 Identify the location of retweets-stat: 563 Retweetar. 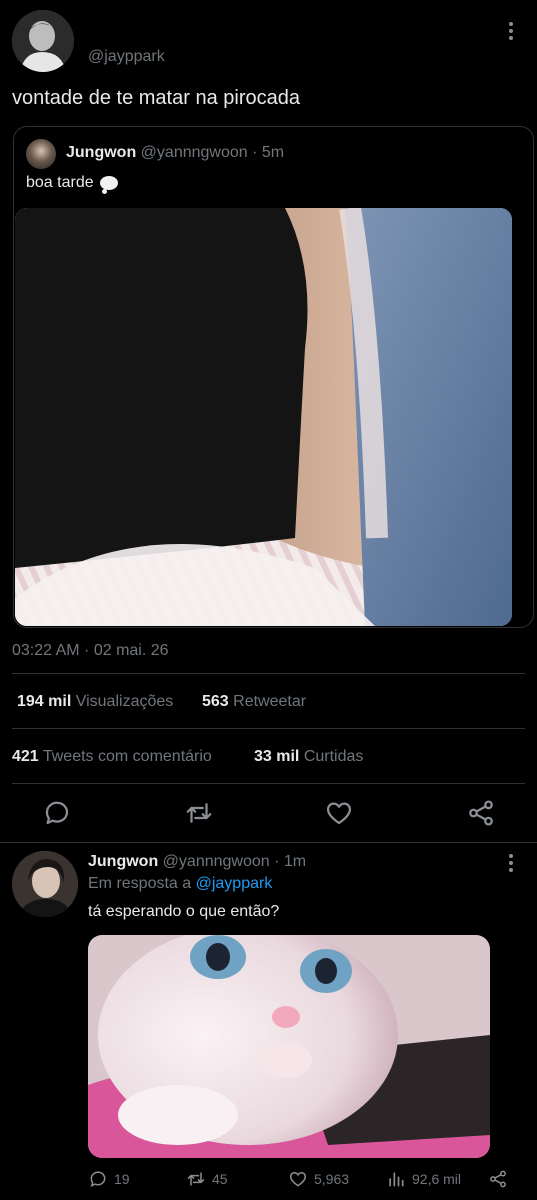
(254, 702).